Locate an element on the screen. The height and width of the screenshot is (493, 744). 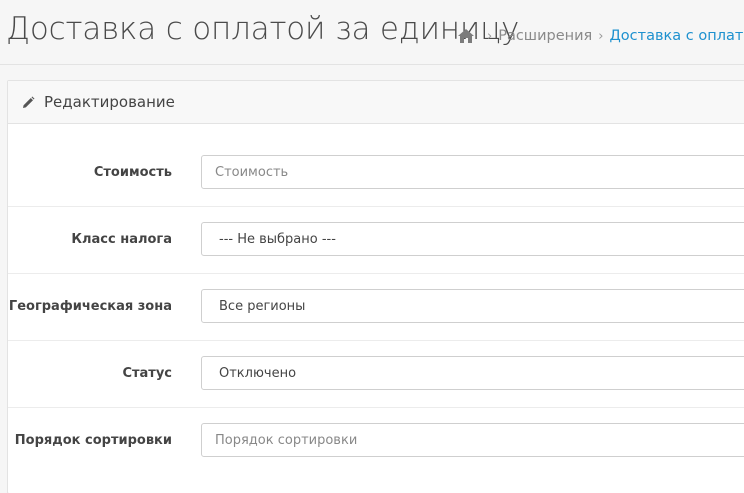
geo-zone-selected-value: Все регионы is located at coordinates (262, 306).